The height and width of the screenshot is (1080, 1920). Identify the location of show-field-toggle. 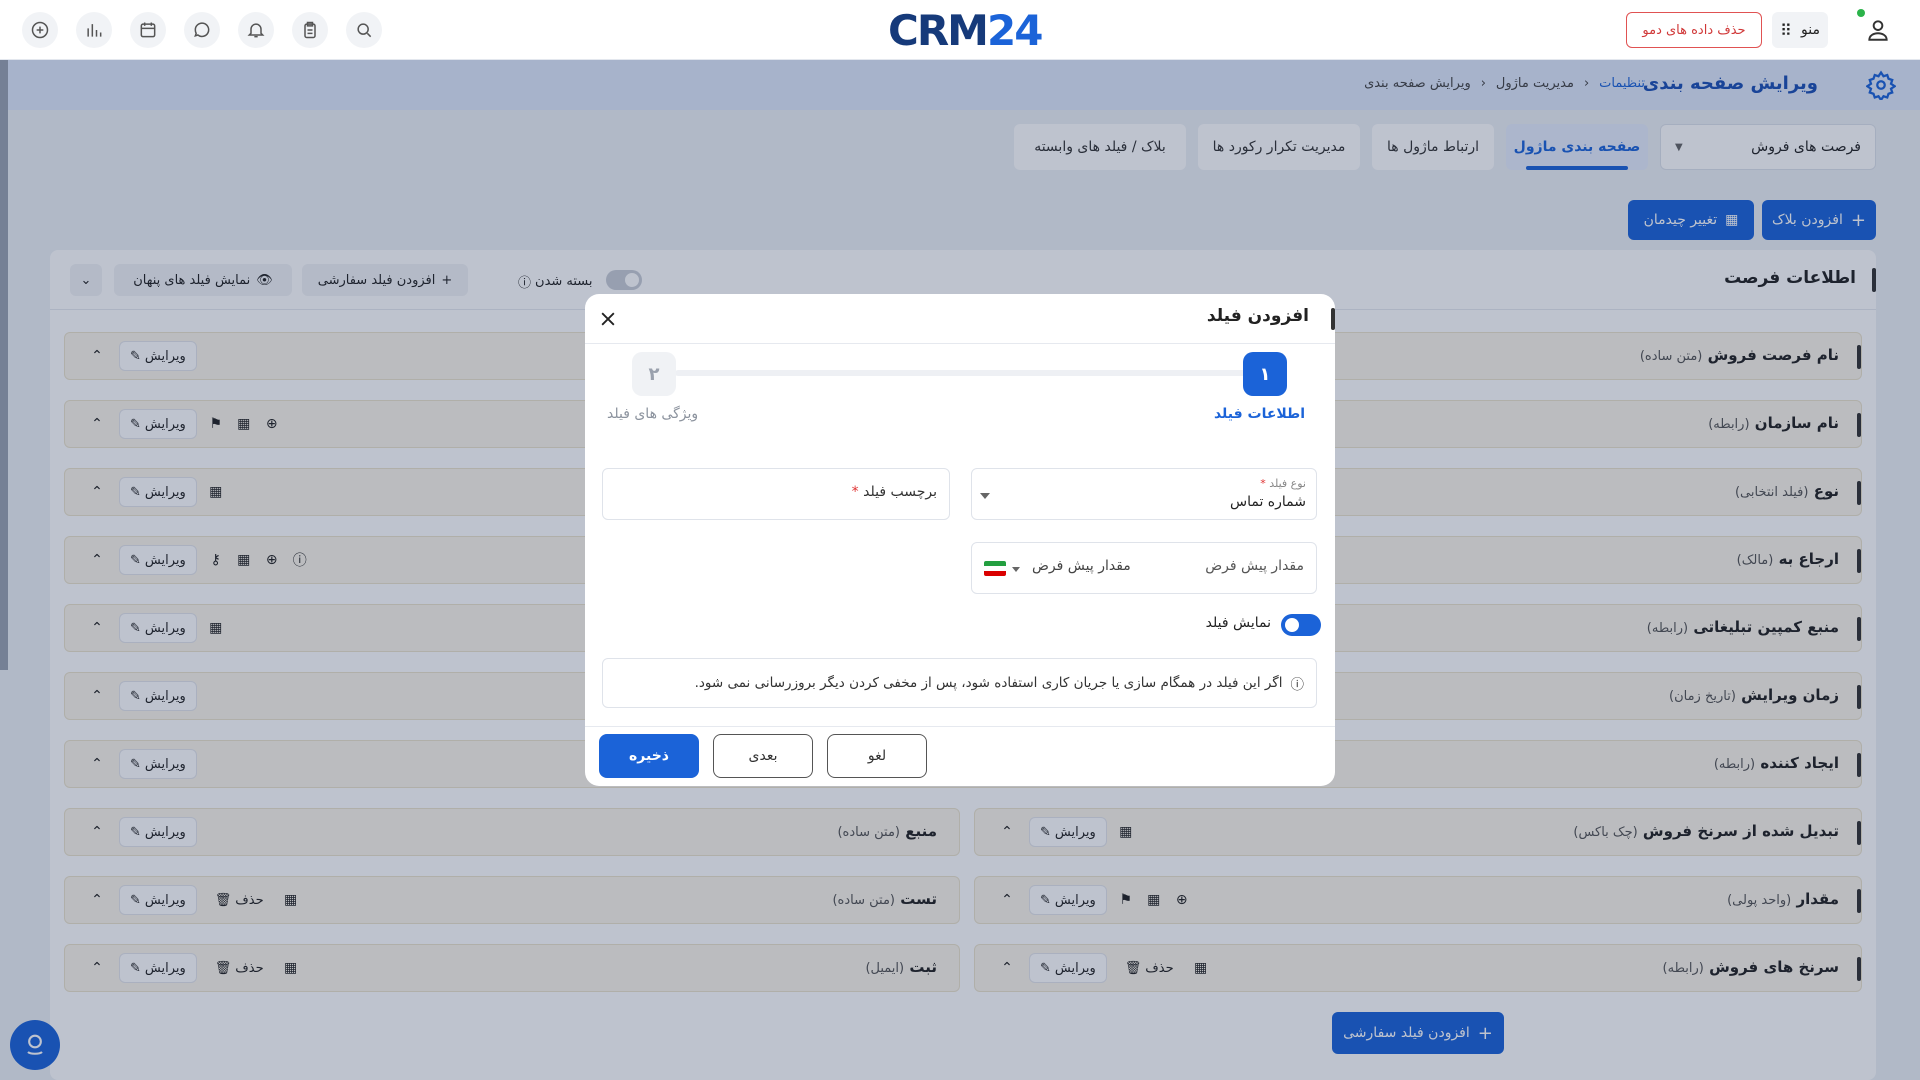
(1301, 625).